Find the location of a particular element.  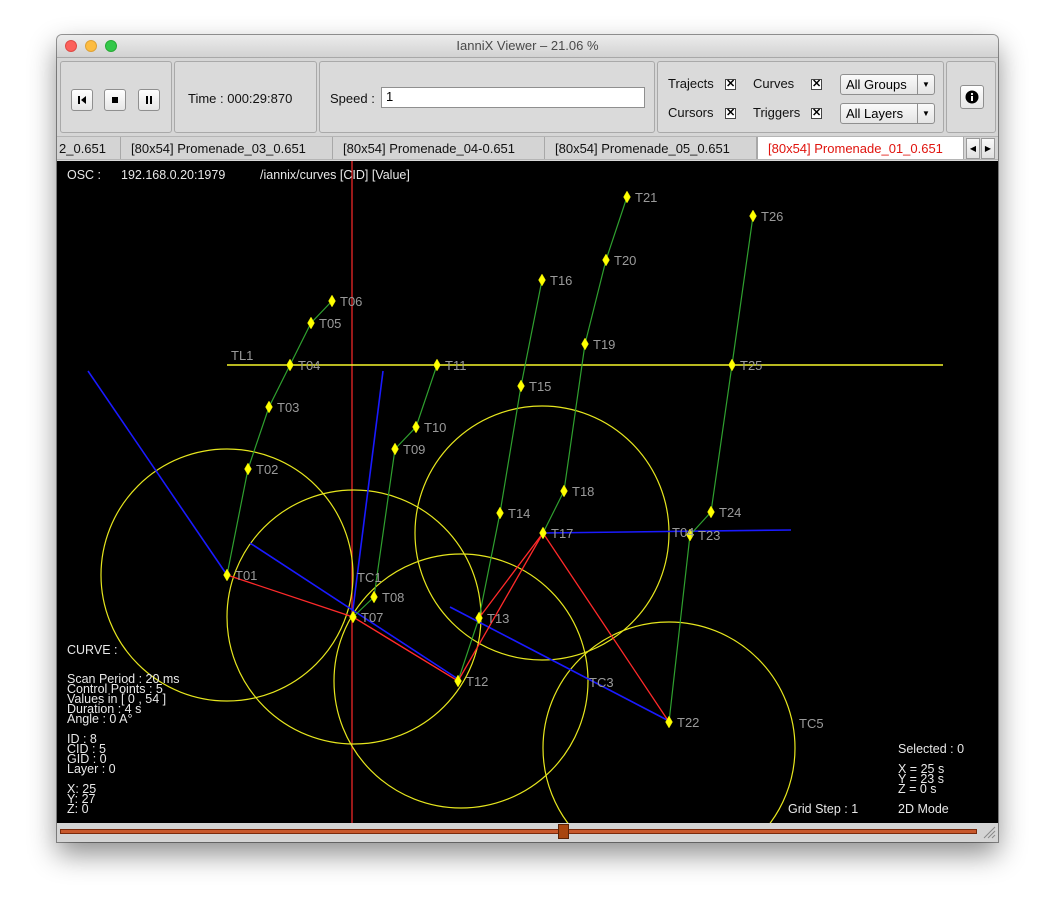

trigger-label: T22 is located at coordinates (688, 722).